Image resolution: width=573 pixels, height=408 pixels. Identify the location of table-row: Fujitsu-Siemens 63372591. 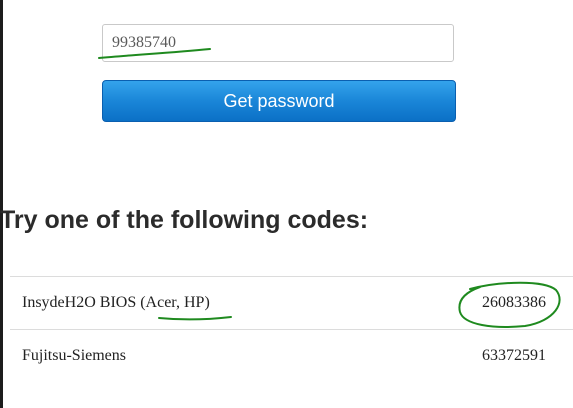
(291, 355).